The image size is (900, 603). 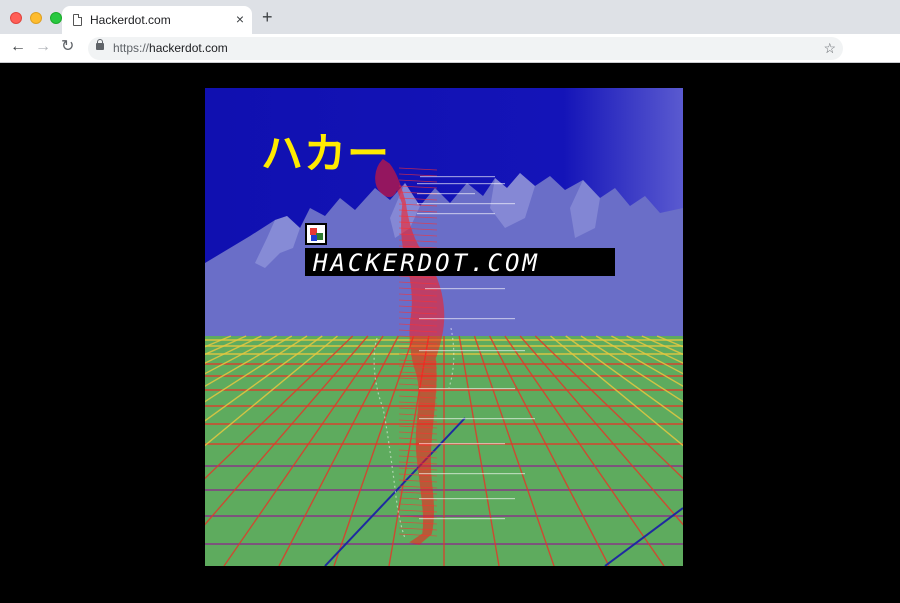 I want to click on tab-hackerdot: Hackerdot.com ×, so click(x=157, y=20).